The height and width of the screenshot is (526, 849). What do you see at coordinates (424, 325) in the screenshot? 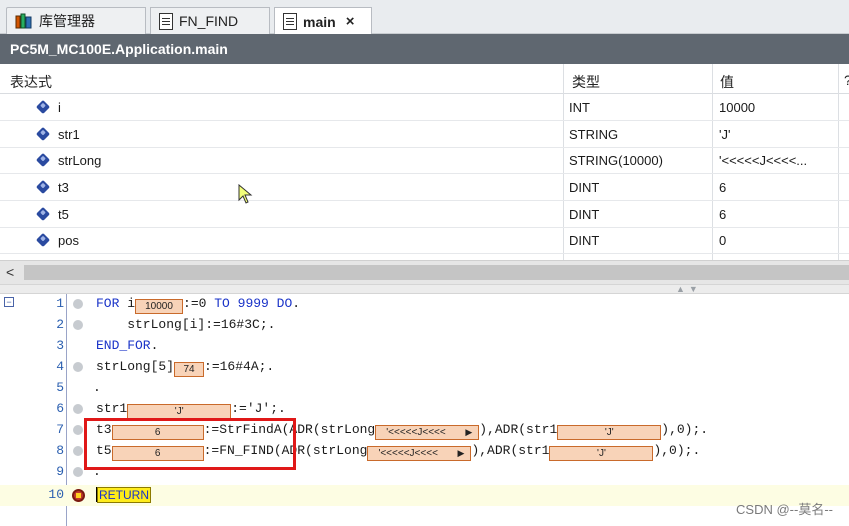
I see `code-line: 2 strLong[i]:=16#3C;.` at bounding box center [424, 325].